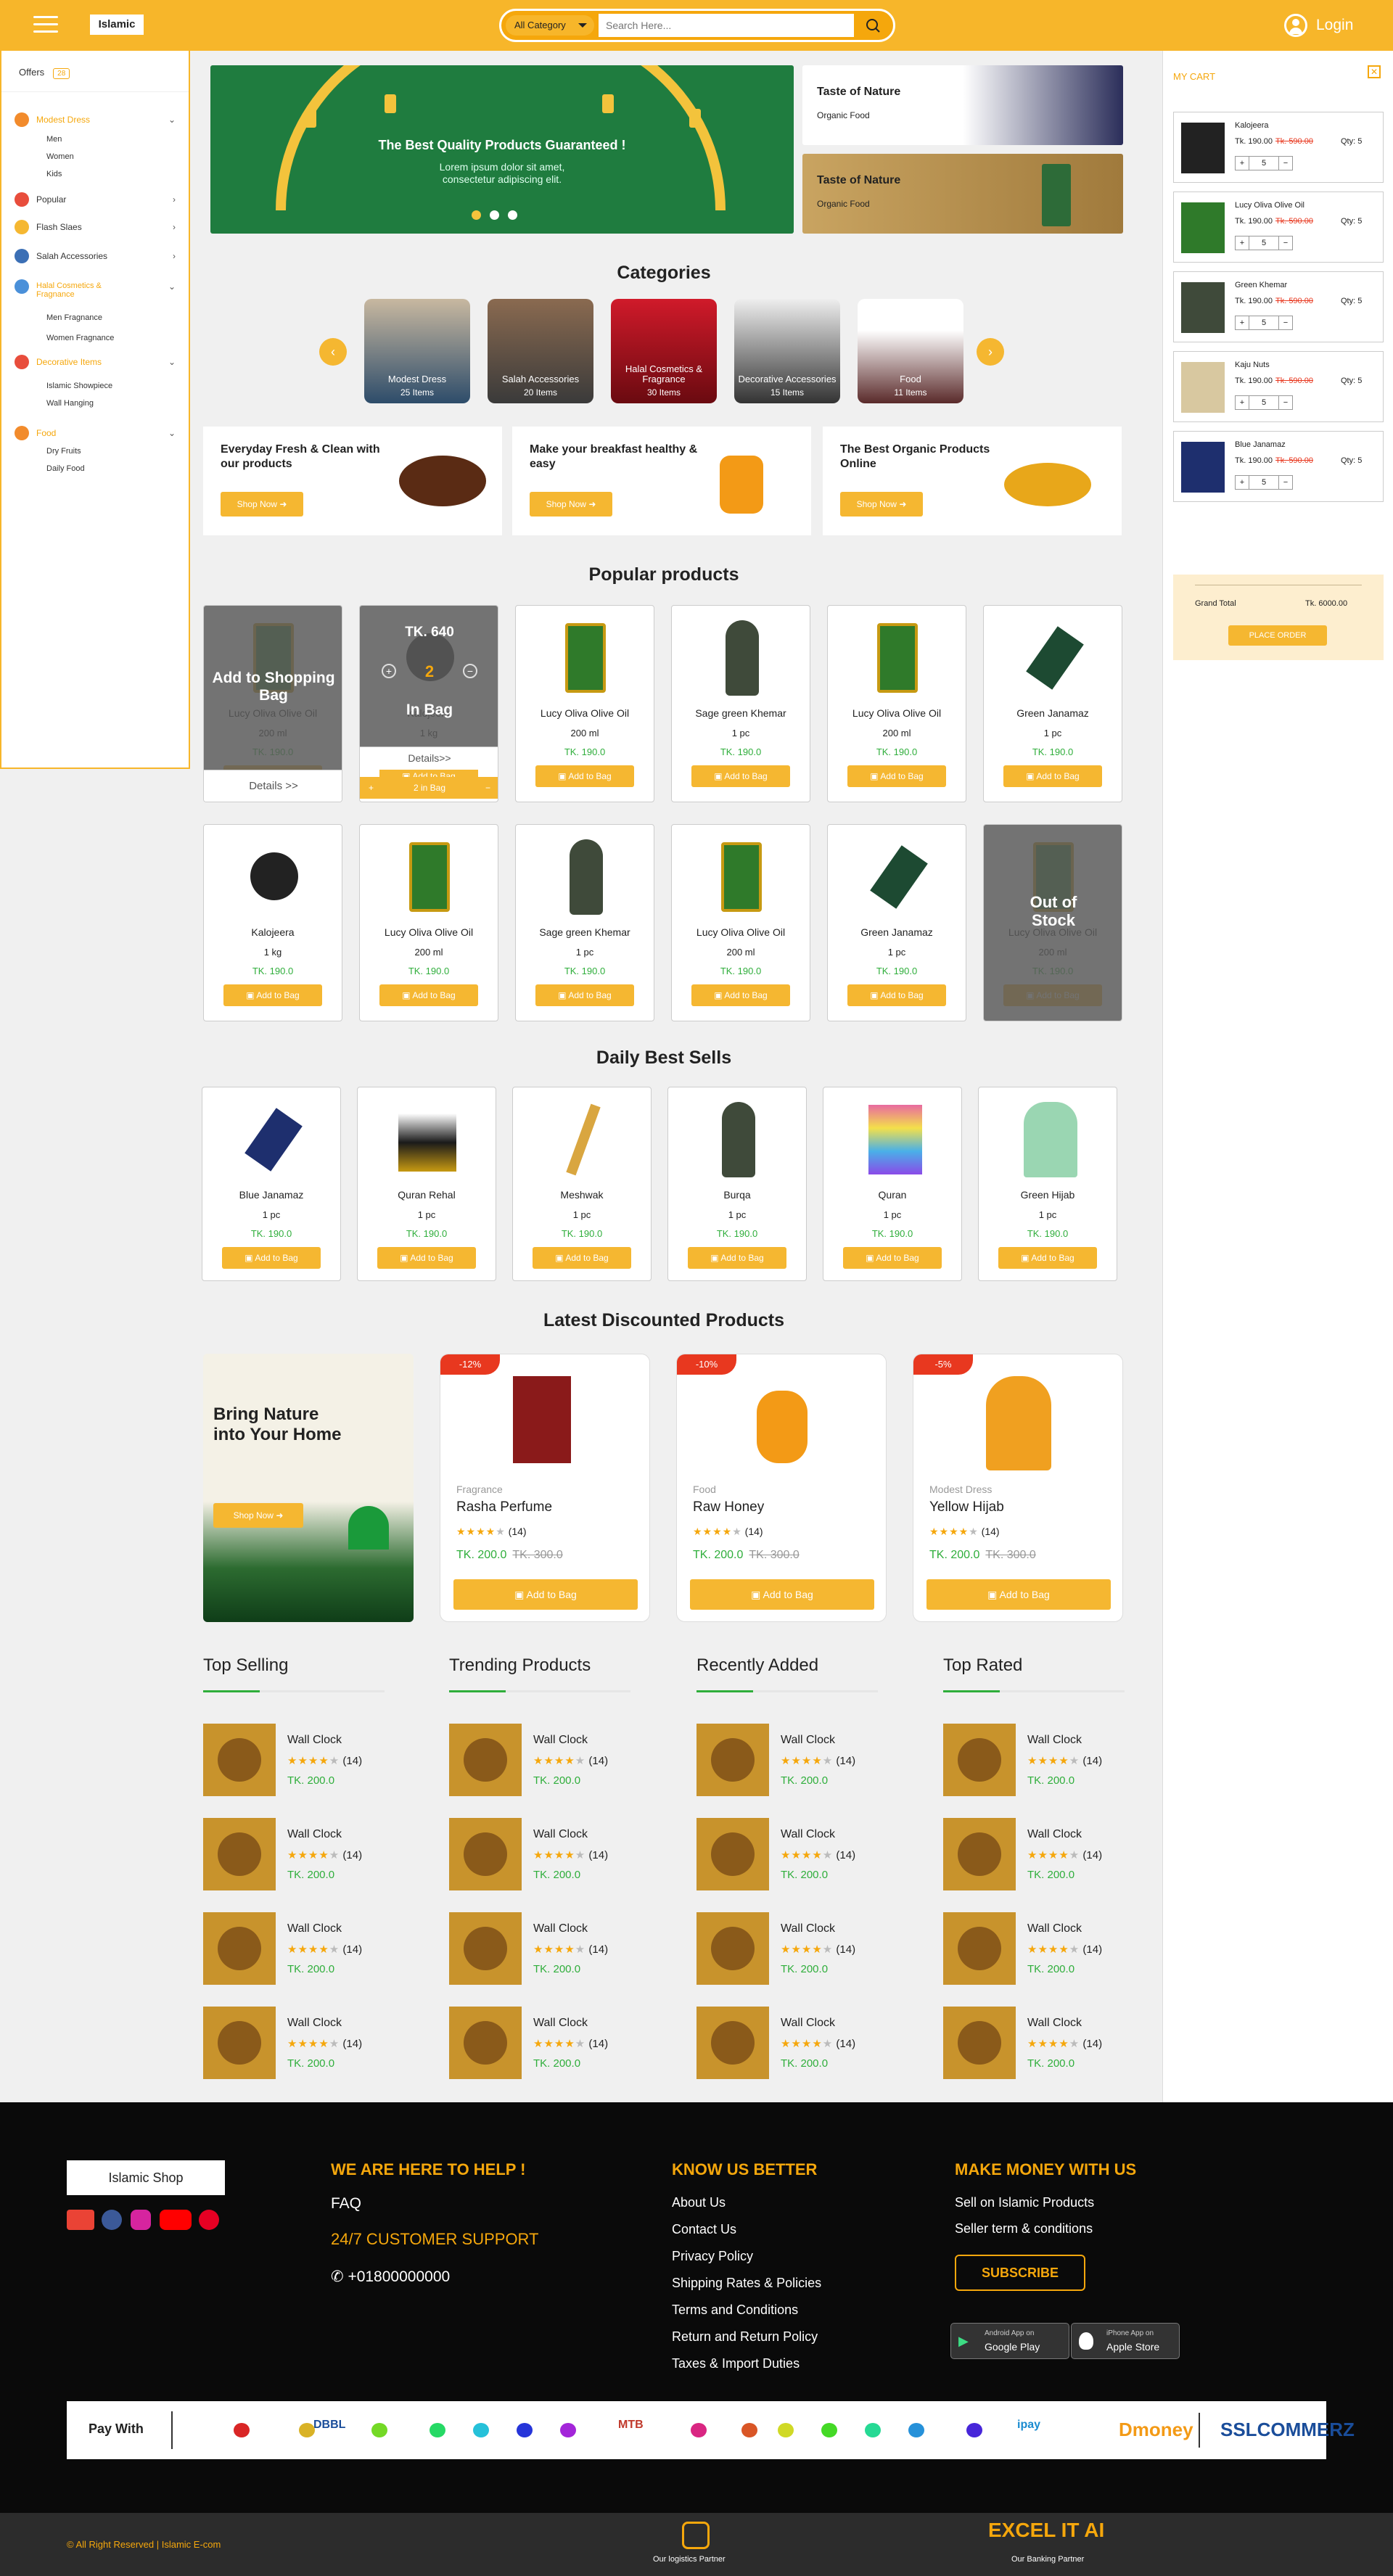 This screenshot has height=2576, width=1393. I want to click on sidebar-item-flash-sales: Flash Slaes ›, so click(98, 227).